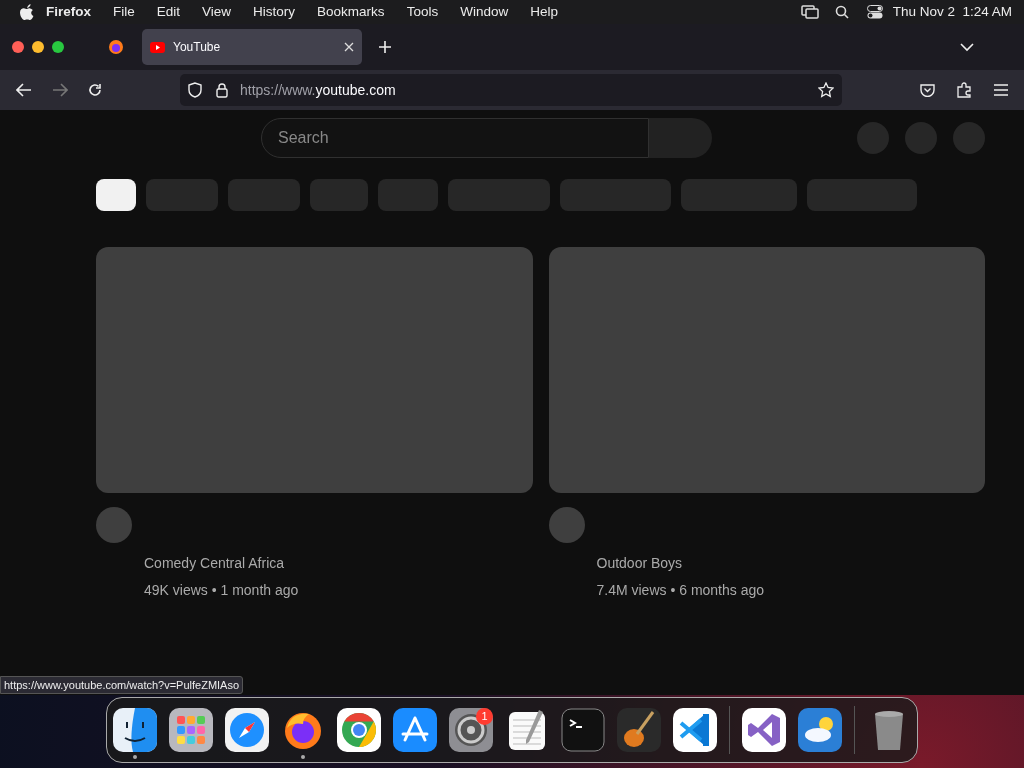 Image resolution: width=1024 pixels, height=768 pixels. What do you see at coordinates (351, 12) in the screenshot?
I see `menu-item: Bookmarks` at bounding box center [351, 12].